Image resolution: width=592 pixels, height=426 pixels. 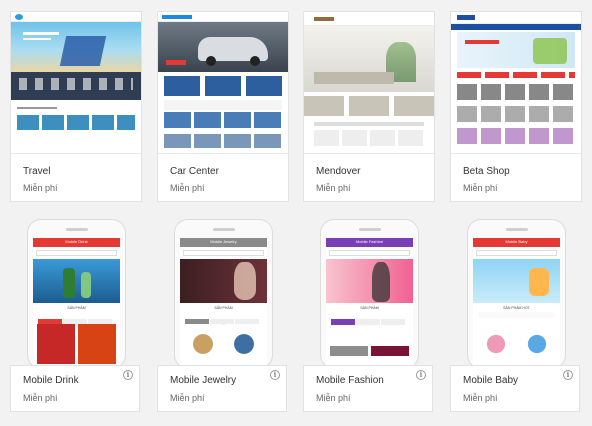 I want to click on mobile-header-title: Mobile Baby, so click(x=516, y=241).